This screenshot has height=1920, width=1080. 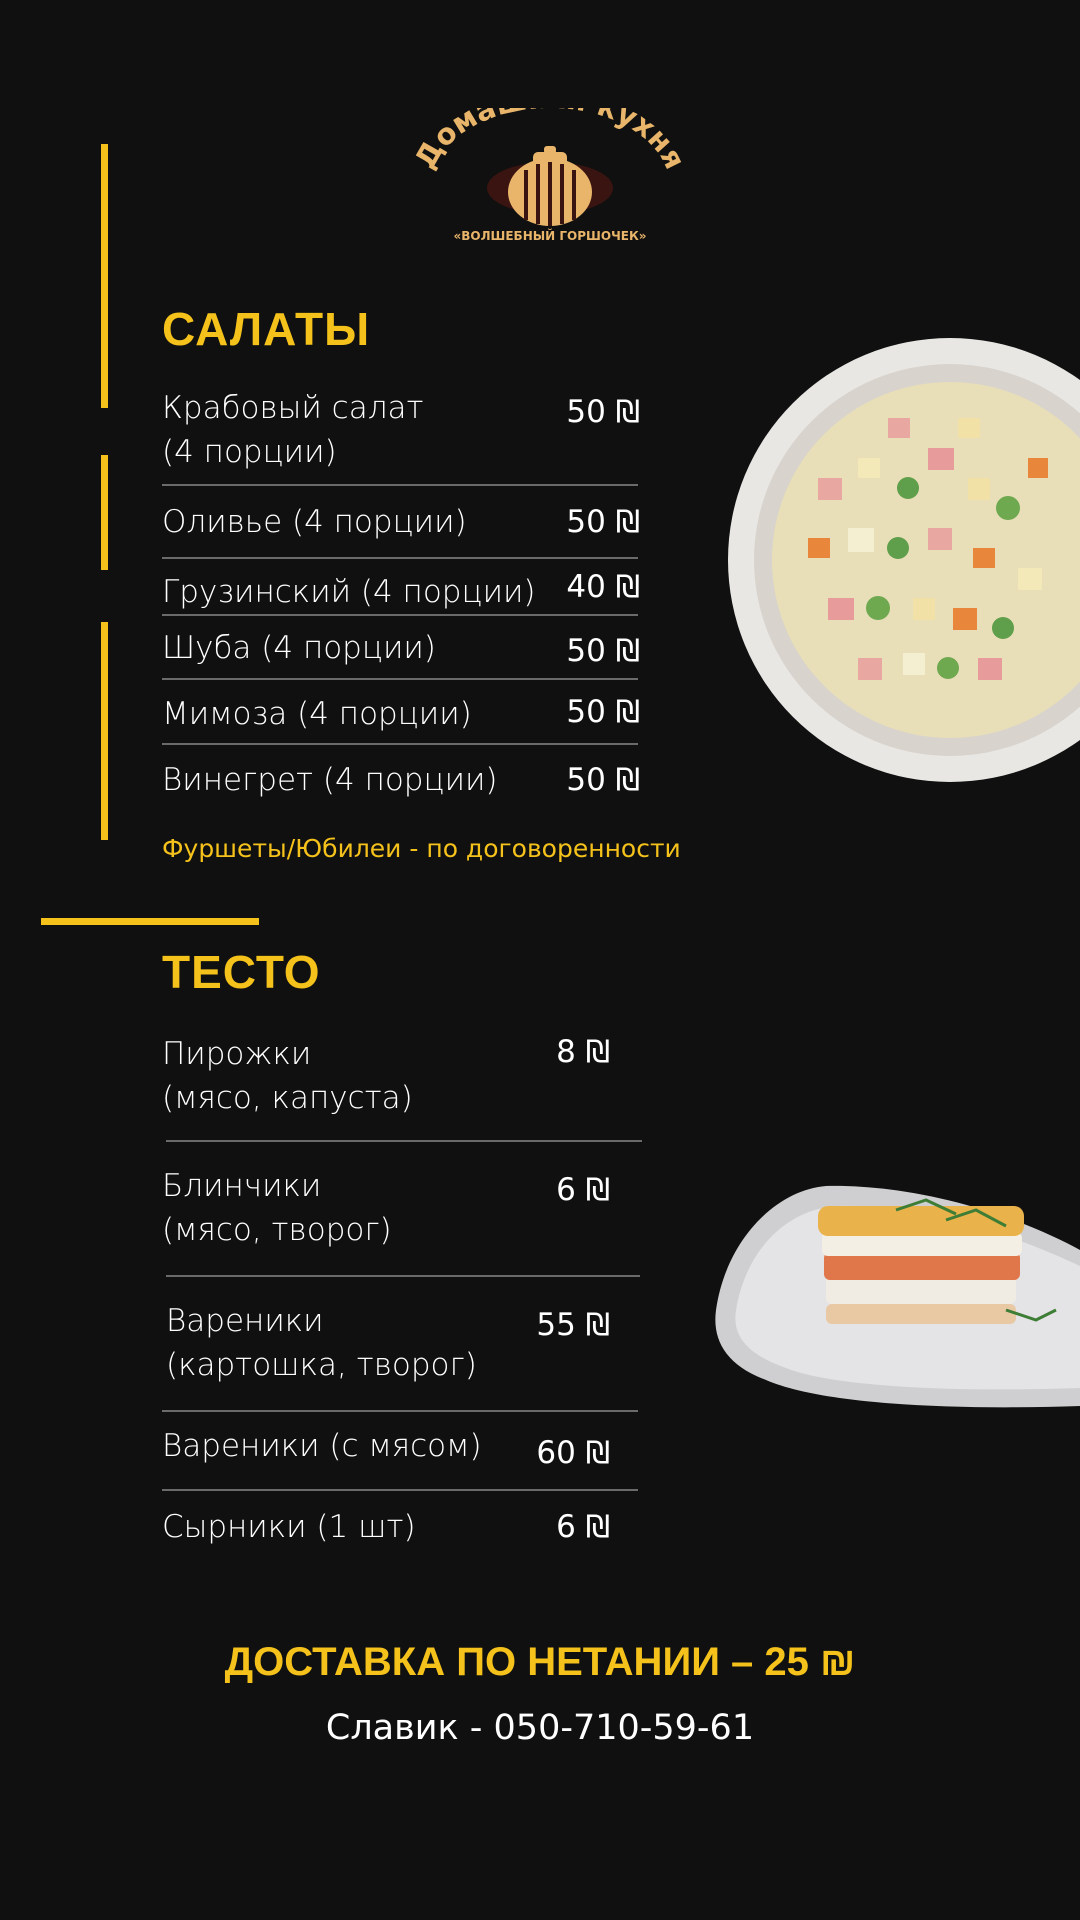 What do you see at coordinates (897, 1296) in the screenshot?
I see `layered-salad-photo` at bounding box center [897, 1296].